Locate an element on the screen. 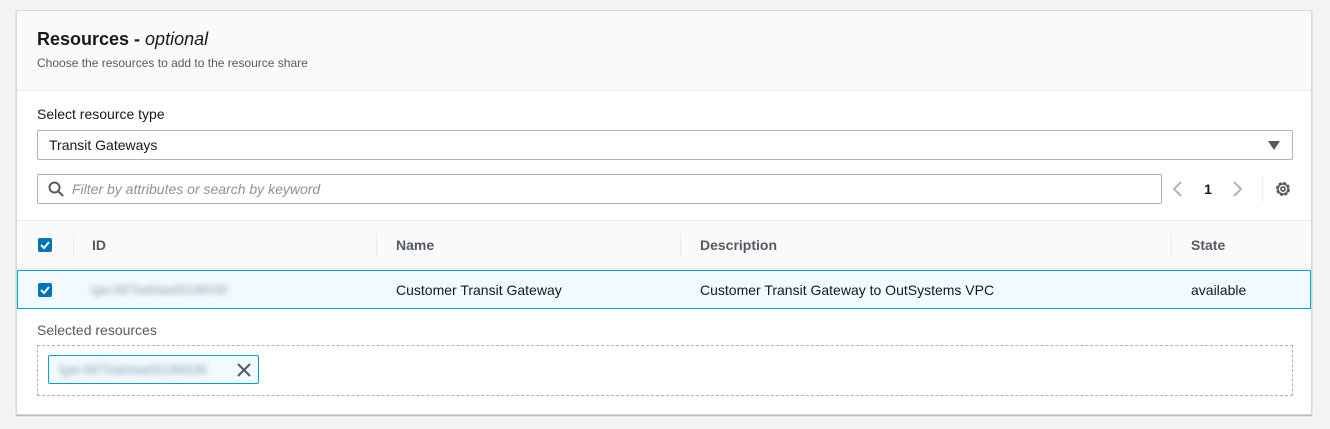 This screenshot has width=1330, height=429. search-input is located at coordinates (612, 189).